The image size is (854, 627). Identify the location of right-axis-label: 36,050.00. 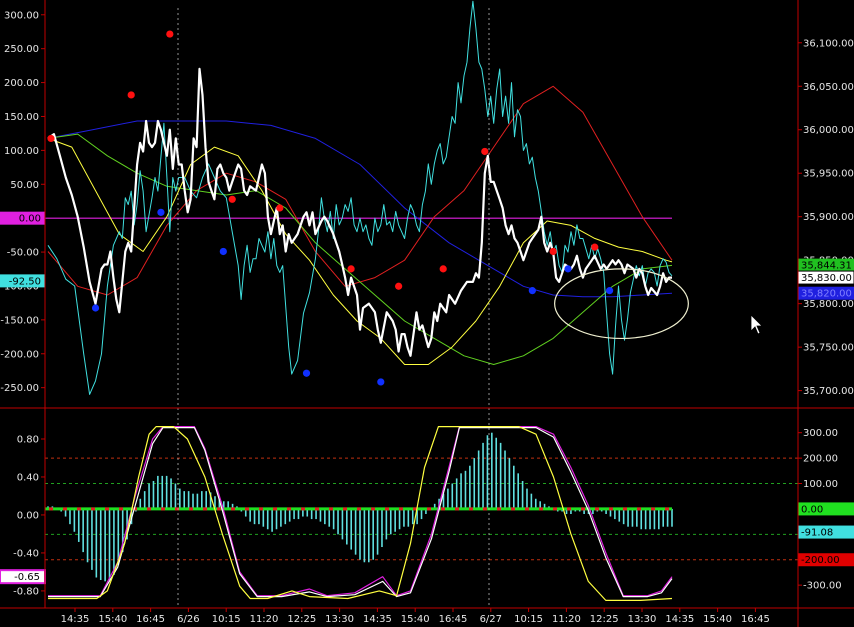
(828, 87).